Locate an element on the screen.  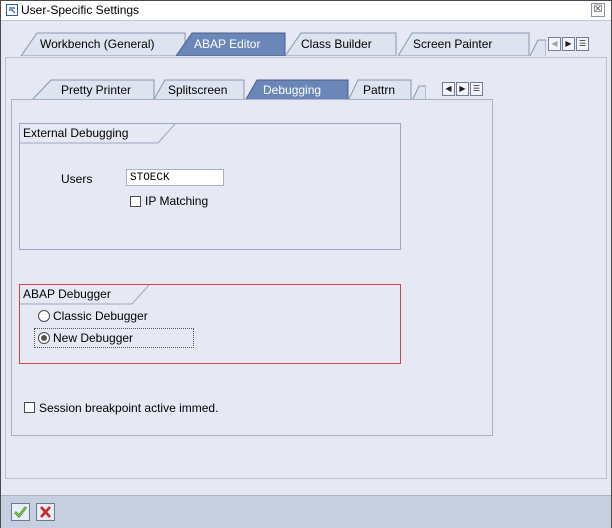
tab-label: Debugging is located at coordinates (292, 90).